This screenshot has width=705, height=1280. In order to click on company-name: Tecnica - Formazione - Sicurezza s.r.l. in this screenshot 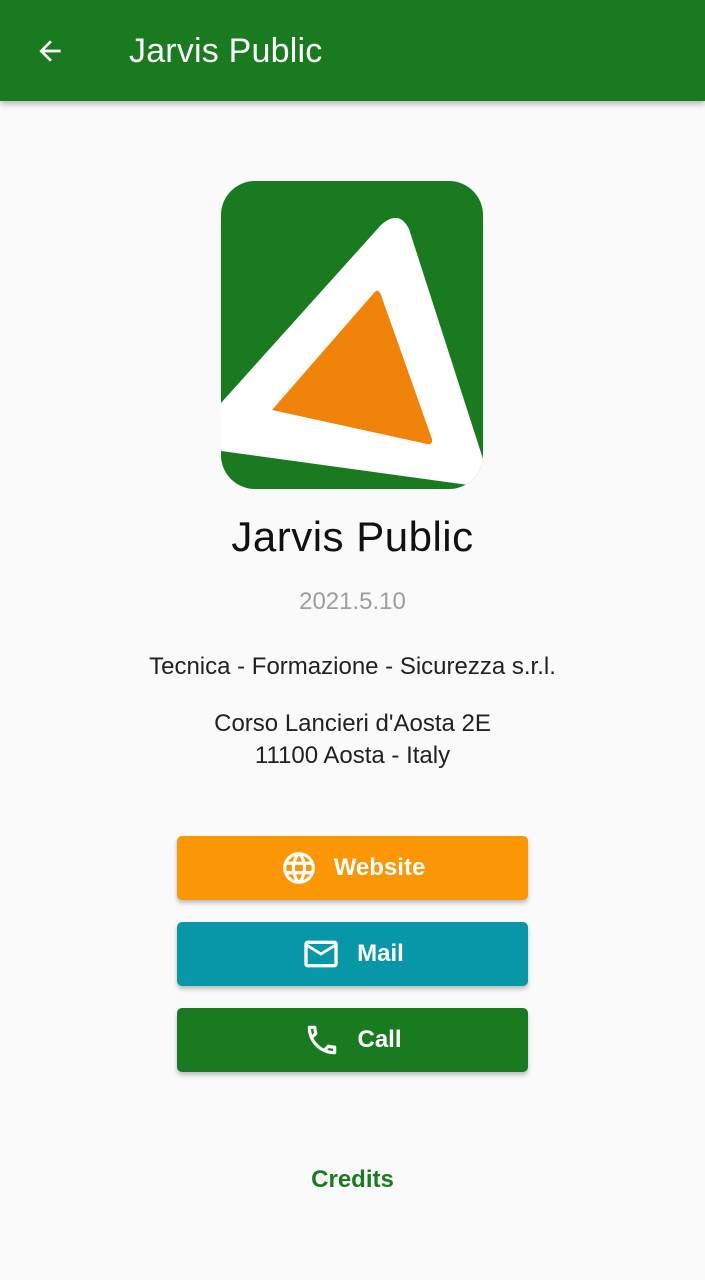, I will do `click(352, 666)`.